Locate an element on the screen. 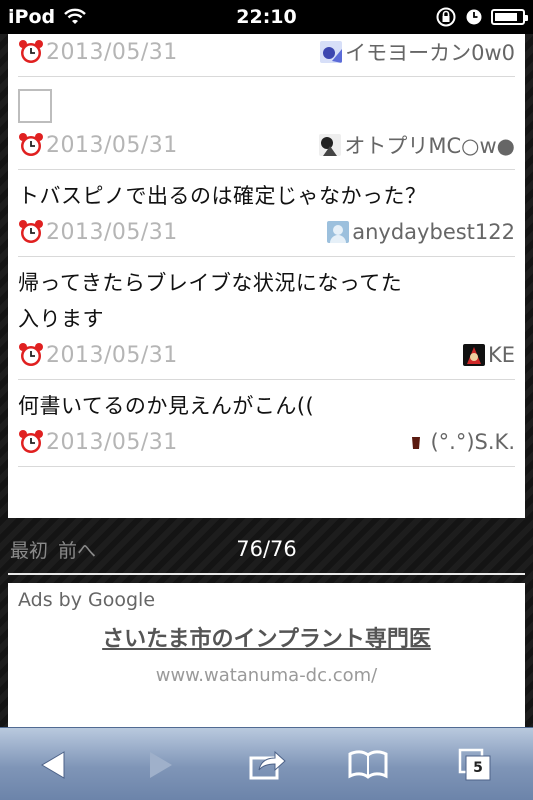  list-item: 帰ってきたらブレイブな状況になってた 入ります 2013/05/31 KE is located at coordinates (266, 318).